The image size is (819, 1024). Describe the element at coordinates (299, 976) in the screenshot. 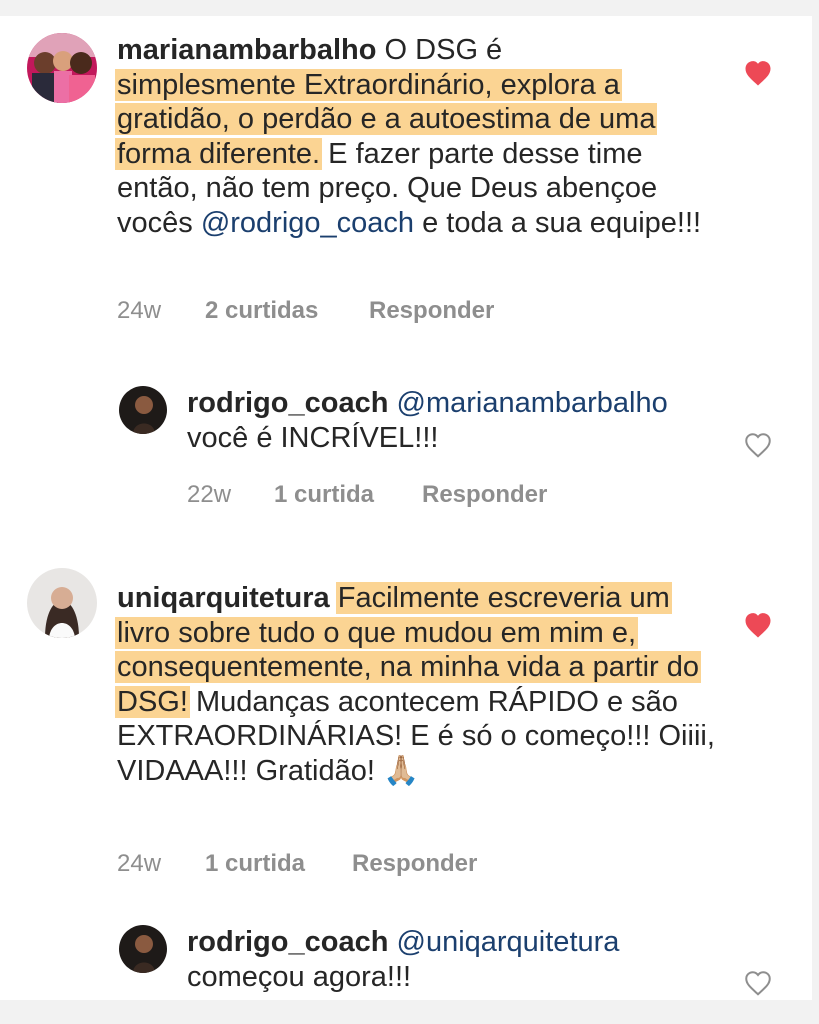

I see `reply-body: começou agora!!!` at that location.